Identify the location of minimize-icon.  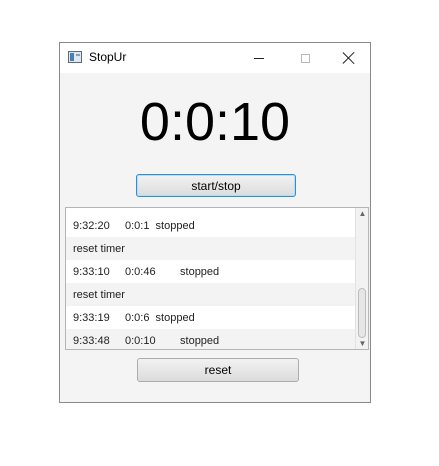
(259, 58).